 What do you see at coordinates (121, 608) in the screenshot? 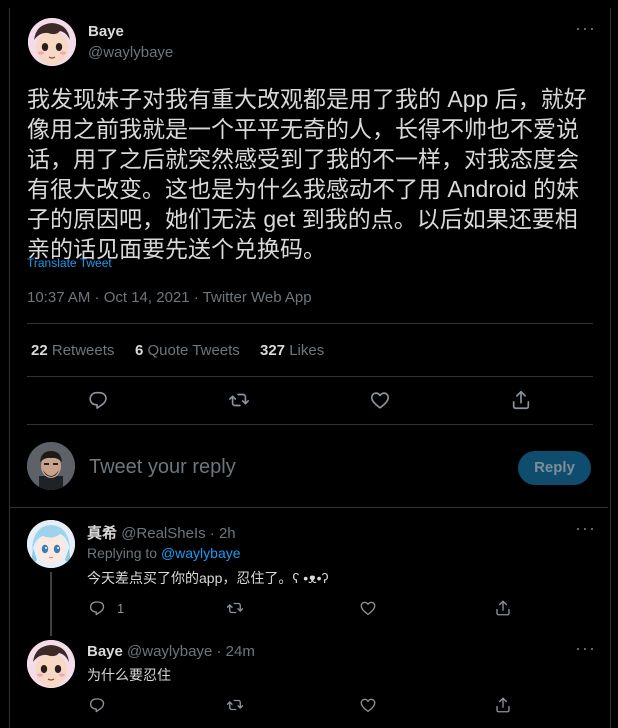
I see `reply-count: 1` at bounding box center [121, 608].